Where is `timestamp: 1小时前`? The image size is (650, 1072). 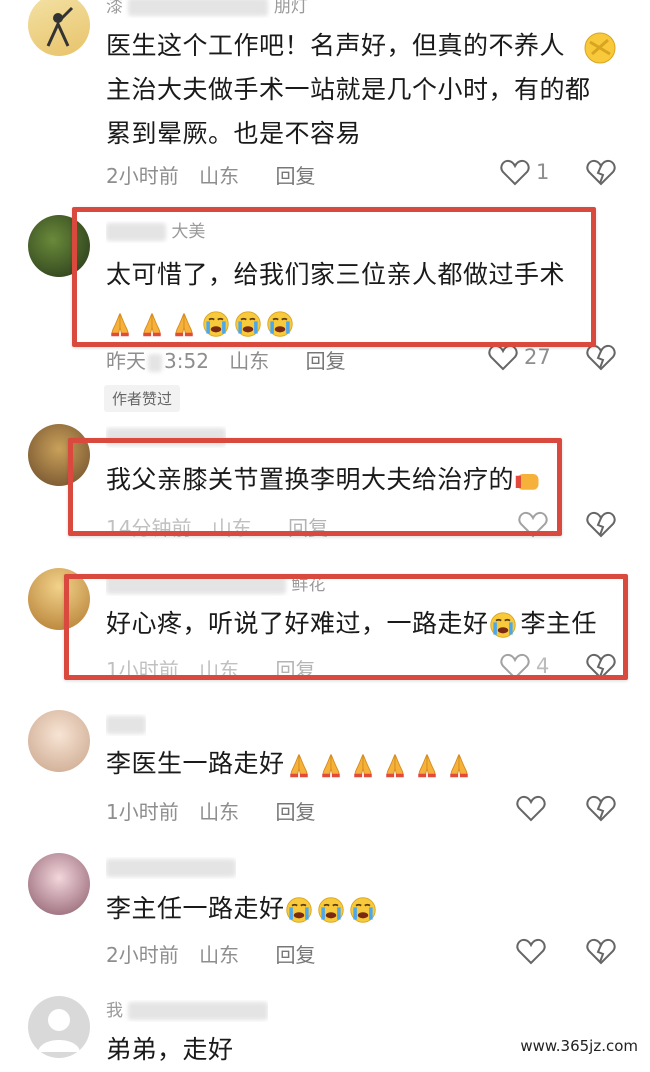
timestamp: 1小时前 is located at coordinates (142, 812).